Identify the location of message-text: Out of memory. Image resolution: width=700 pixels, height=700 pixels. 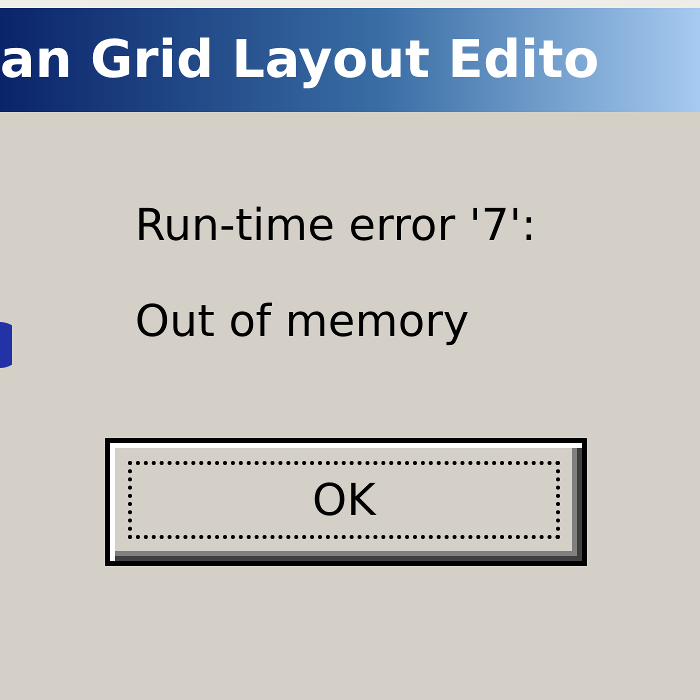
(302, 322).